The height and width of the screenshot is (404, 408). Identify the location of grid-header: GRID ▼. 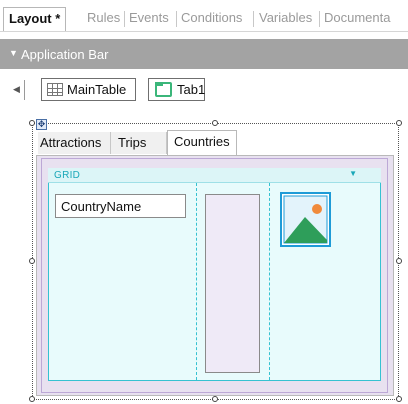
(214, 175).